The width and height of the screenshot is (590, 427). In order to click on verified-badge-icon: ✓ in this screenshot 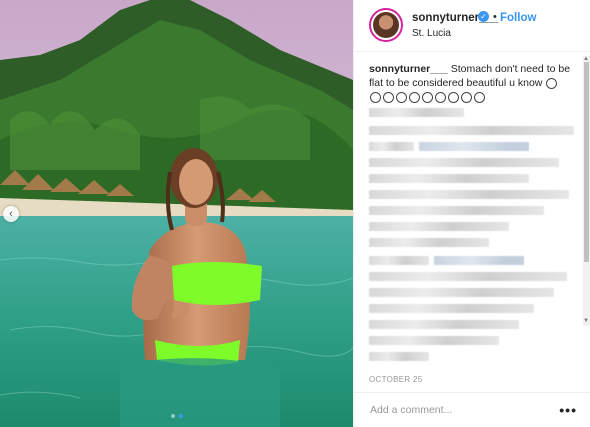, I will do `click(483, 16)`.